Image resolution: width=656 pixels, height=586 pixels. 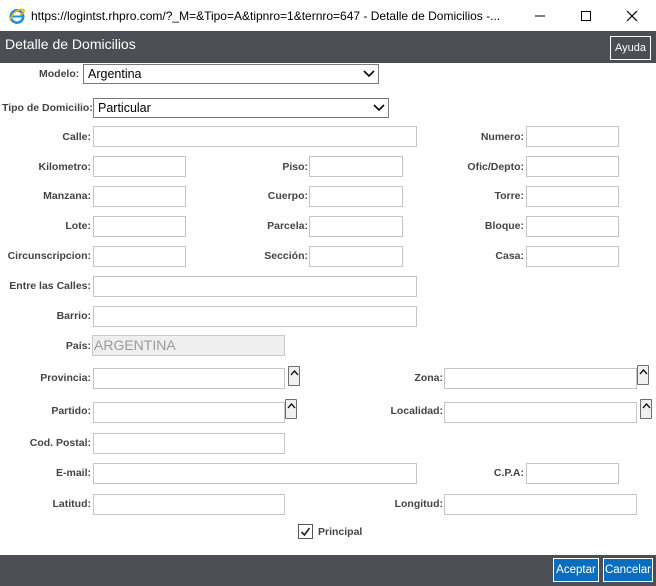 What do you see at coordinates (72, 504) in the screenshot?
I see `latitud-label: Latitud:` at bounding box center [72, 504].